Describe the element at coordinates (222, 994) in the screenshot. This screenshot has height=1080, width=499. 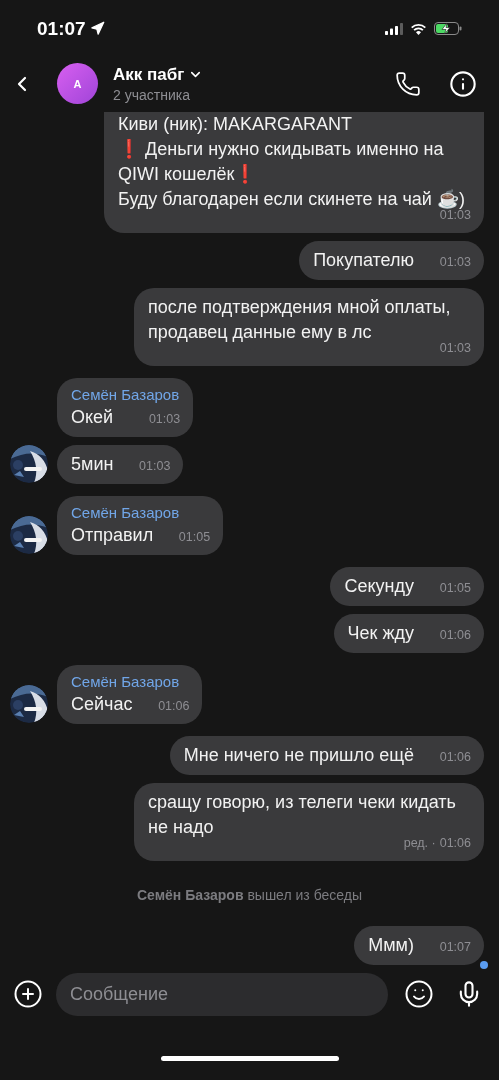
I see `message-input: Сообщение` at that location.